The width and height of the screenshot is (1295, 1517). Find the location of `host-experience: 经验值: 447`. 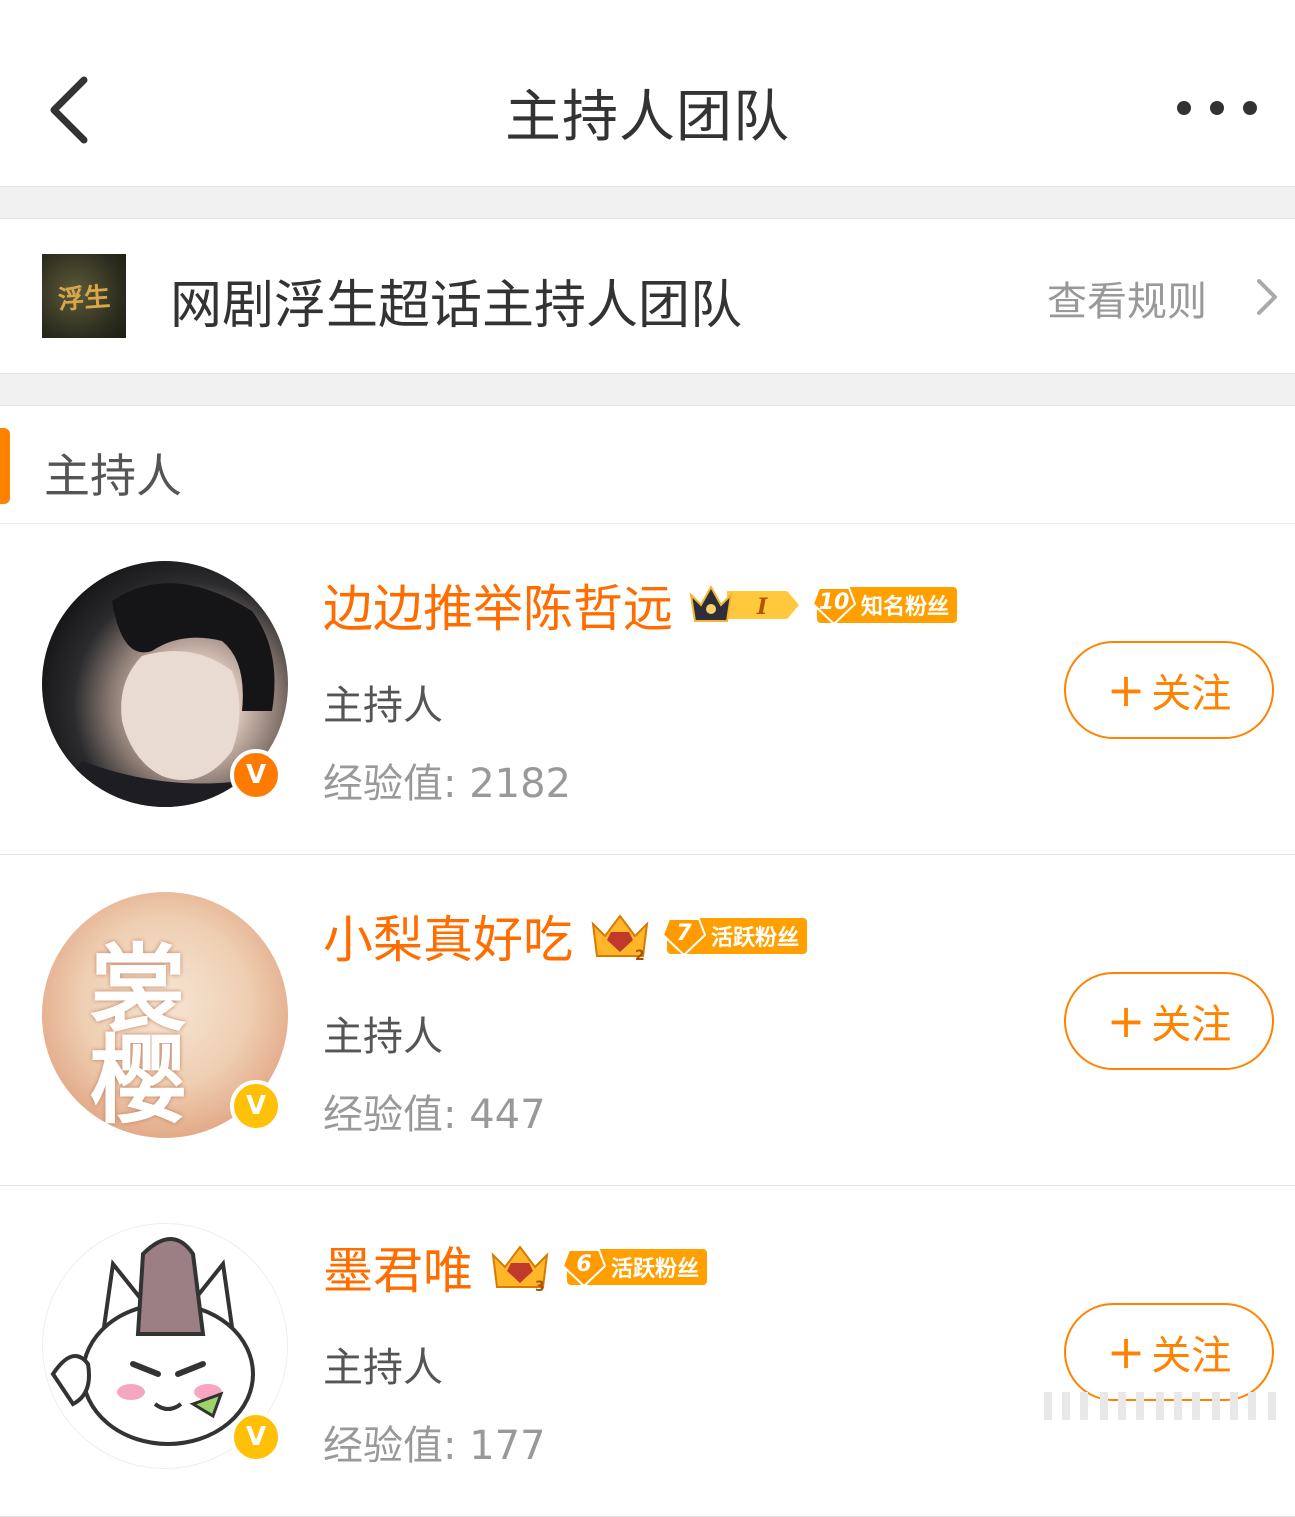

host-experience: 经验值: 447 is located at coordinates (434, 1115).